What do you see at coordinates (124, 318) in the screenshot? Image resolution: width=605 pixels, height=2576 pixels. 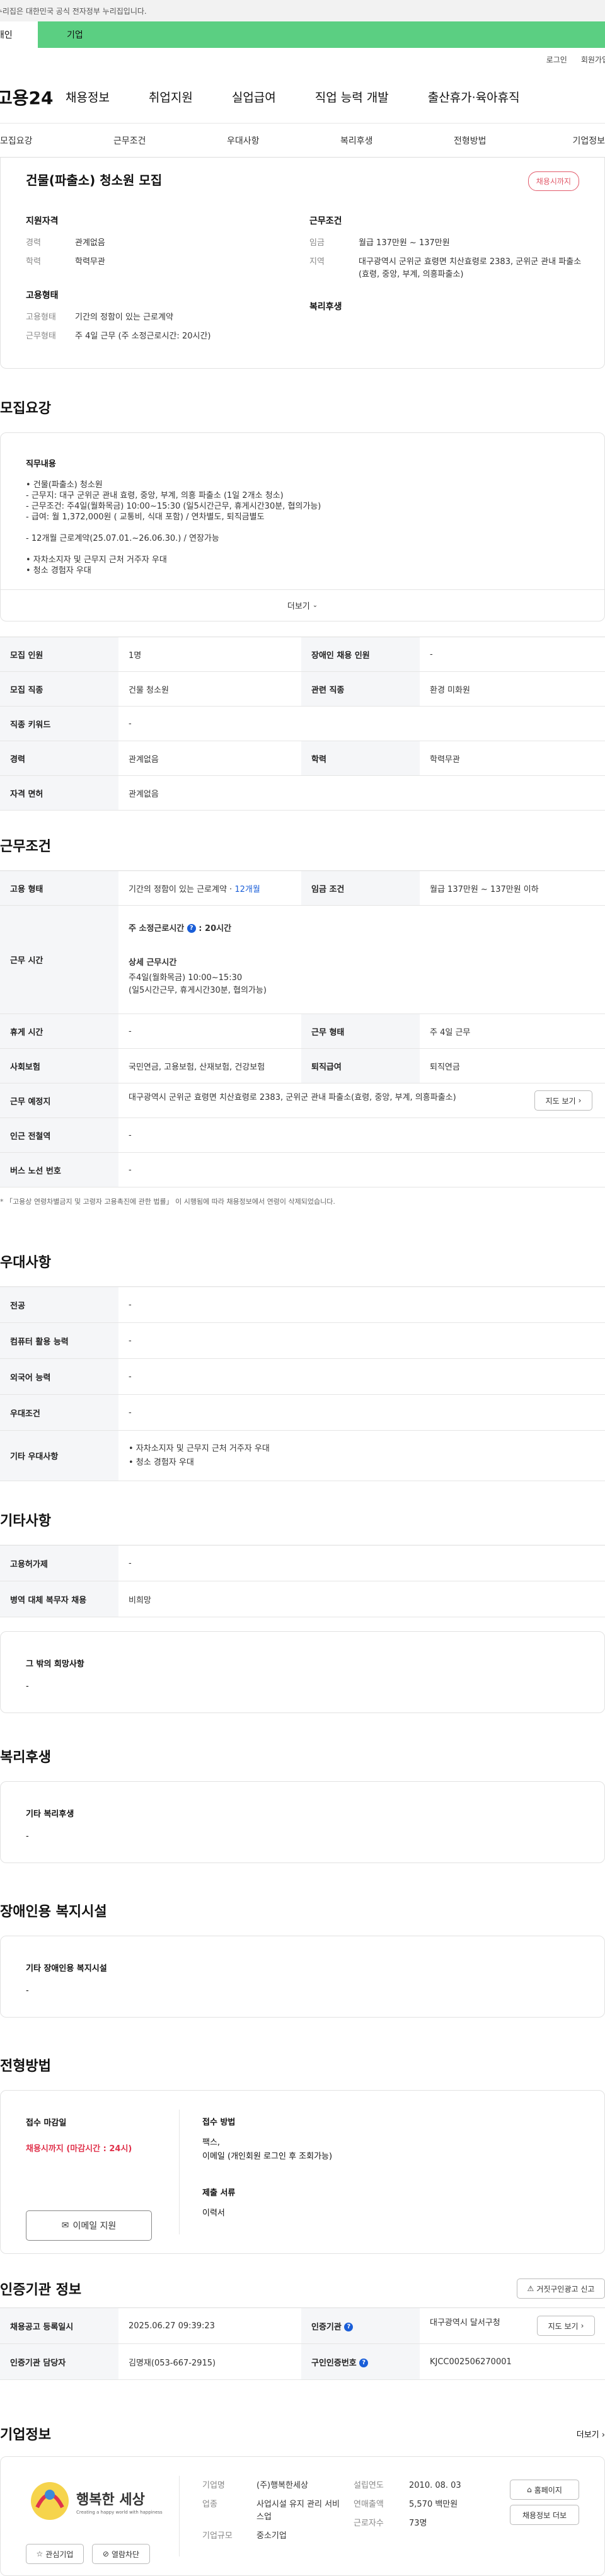 I see `emp-form-value: 기간의 정함이 있는 근로계약` at bounding box center [124, 318].